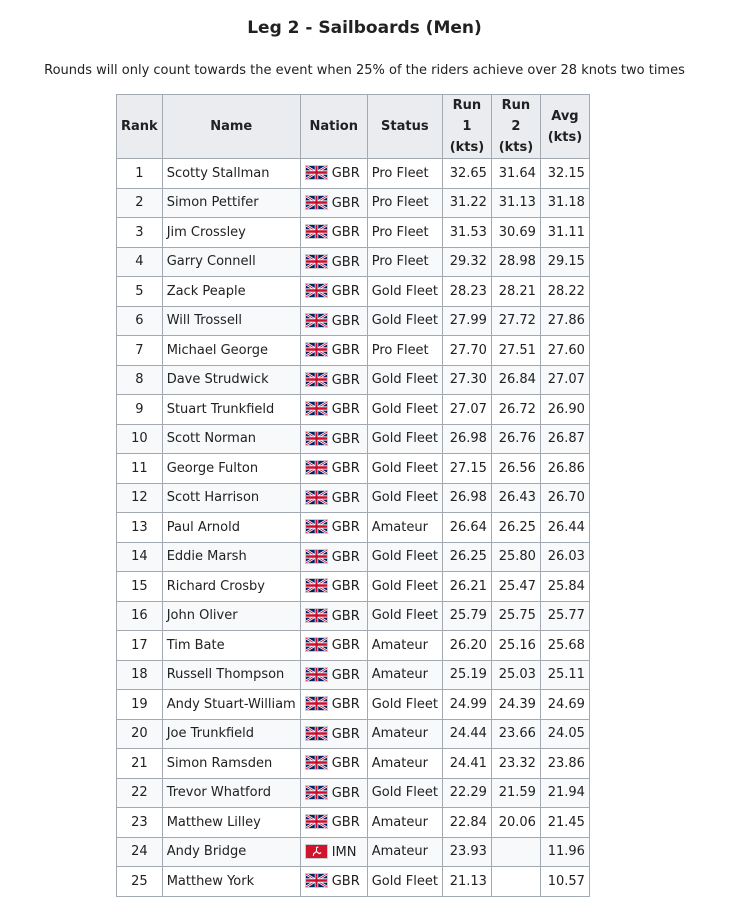 This screenshot has height=897, width=729. I want to click on rank-cell: 16, so click(139, 615).